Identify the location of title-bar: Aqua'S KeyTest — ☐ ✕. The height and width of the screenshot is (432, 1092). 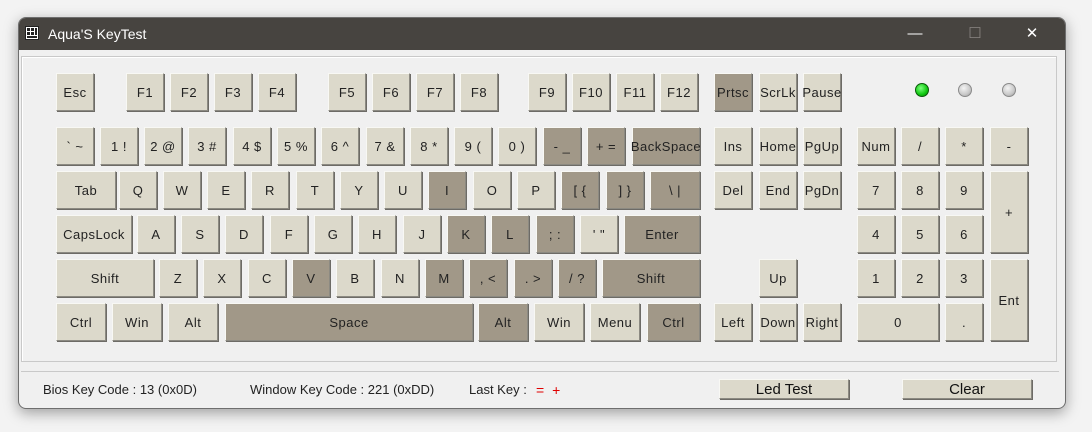
(542, 34).